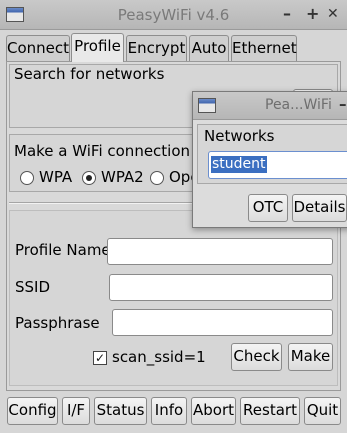  Describe the element at coordinates (319, 208) in the screenshot. I see `details-button: Details` at that location.